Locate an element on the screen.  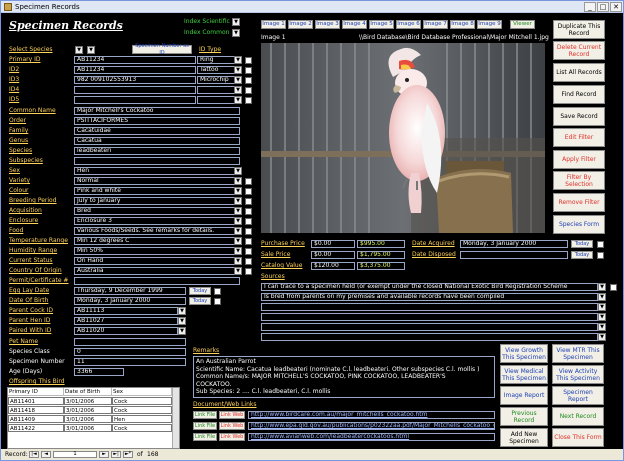
edit-filter-button: Edit Filter is located at coordinates (579, 137).